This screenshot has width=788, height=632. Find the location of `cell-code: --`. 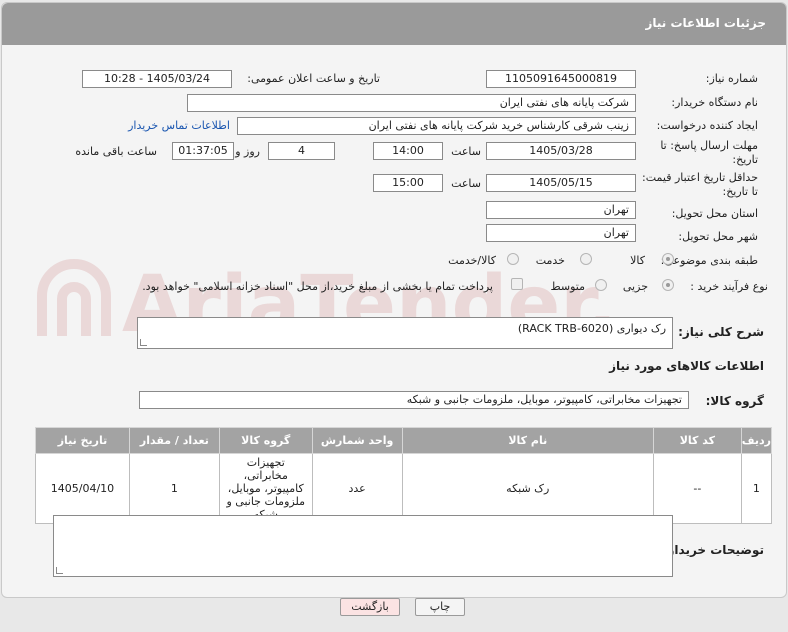

cell-code: -- is located at coordinates (697, 488).